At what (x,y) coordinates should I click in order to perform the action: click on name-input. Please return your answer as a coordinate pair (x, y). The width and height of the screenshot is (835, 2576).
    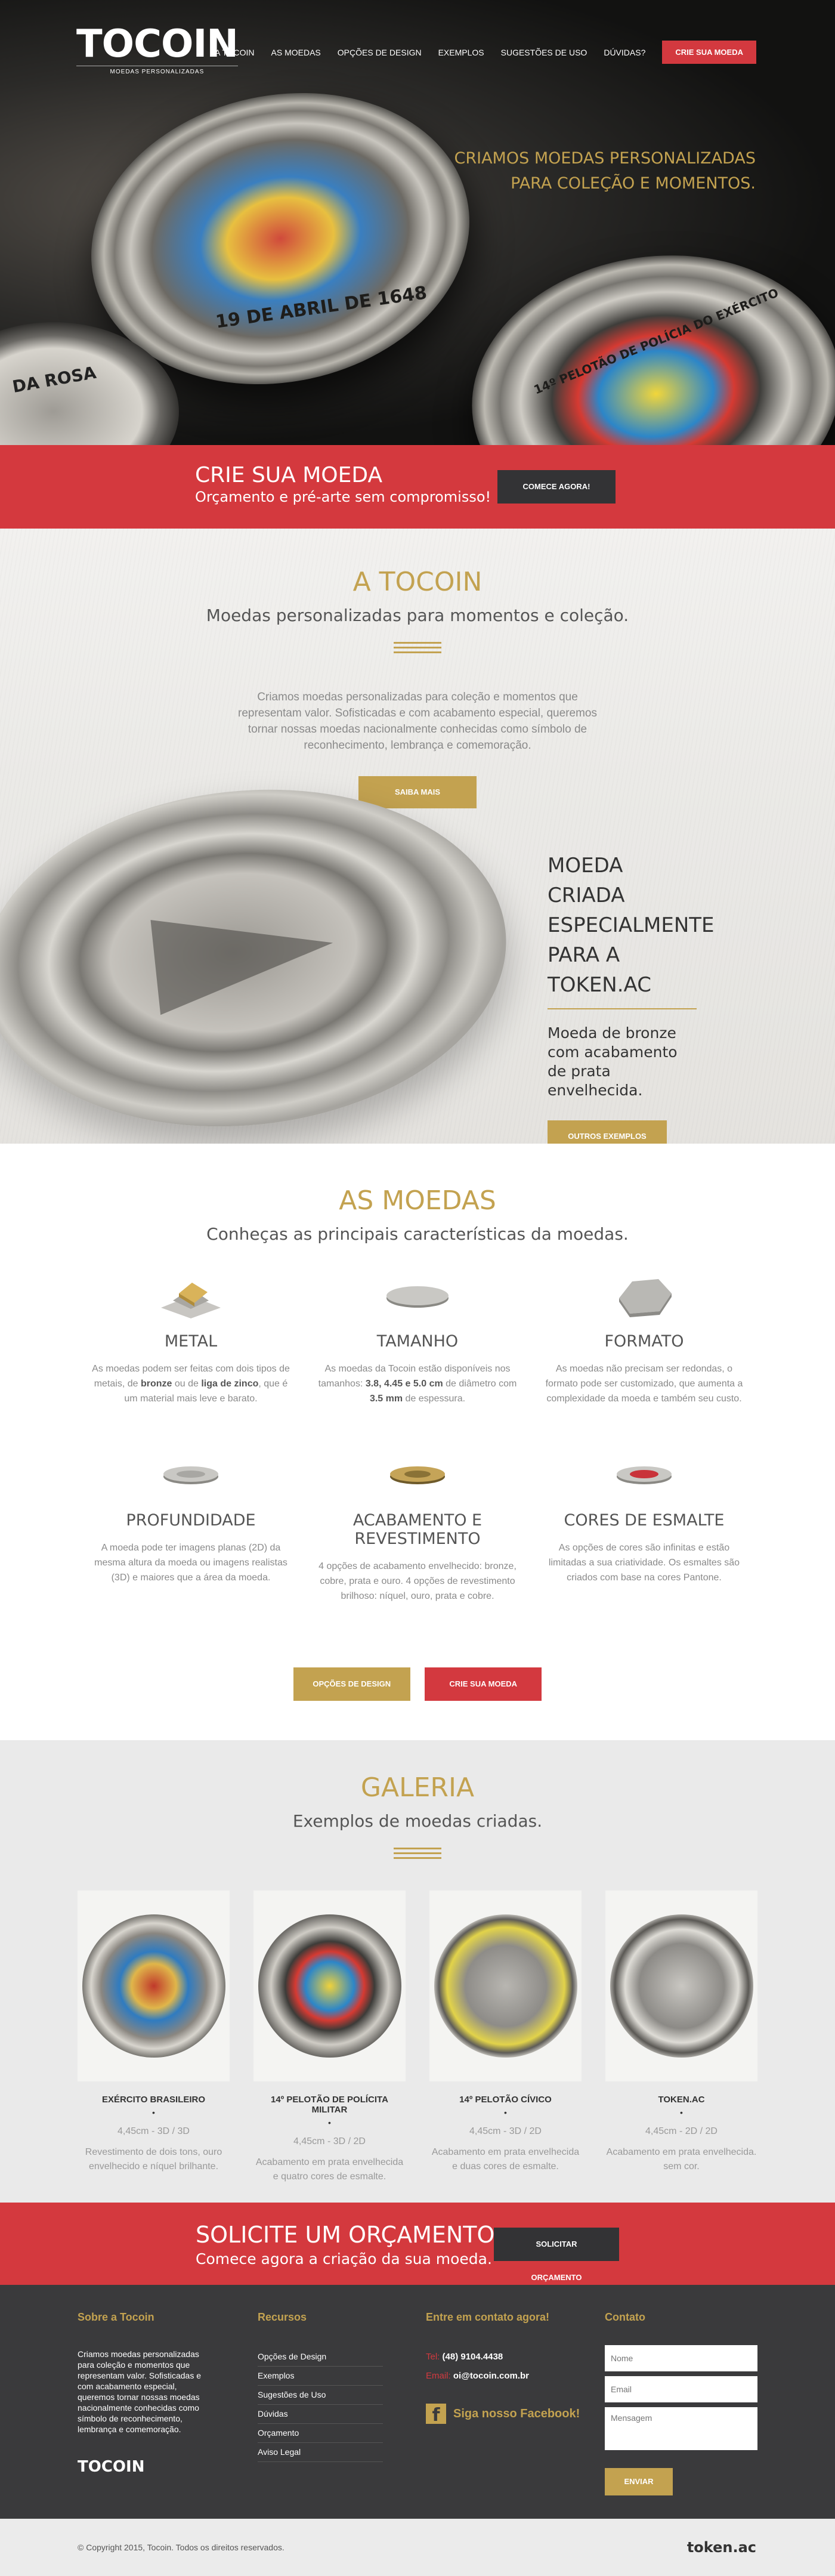
    Looking at the image, I should click on (681, 2358).